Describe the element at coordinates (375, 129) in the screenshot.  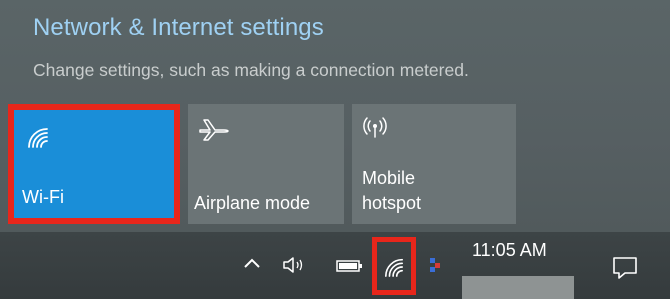
I see `mobile-hotspot-icon` at that location.